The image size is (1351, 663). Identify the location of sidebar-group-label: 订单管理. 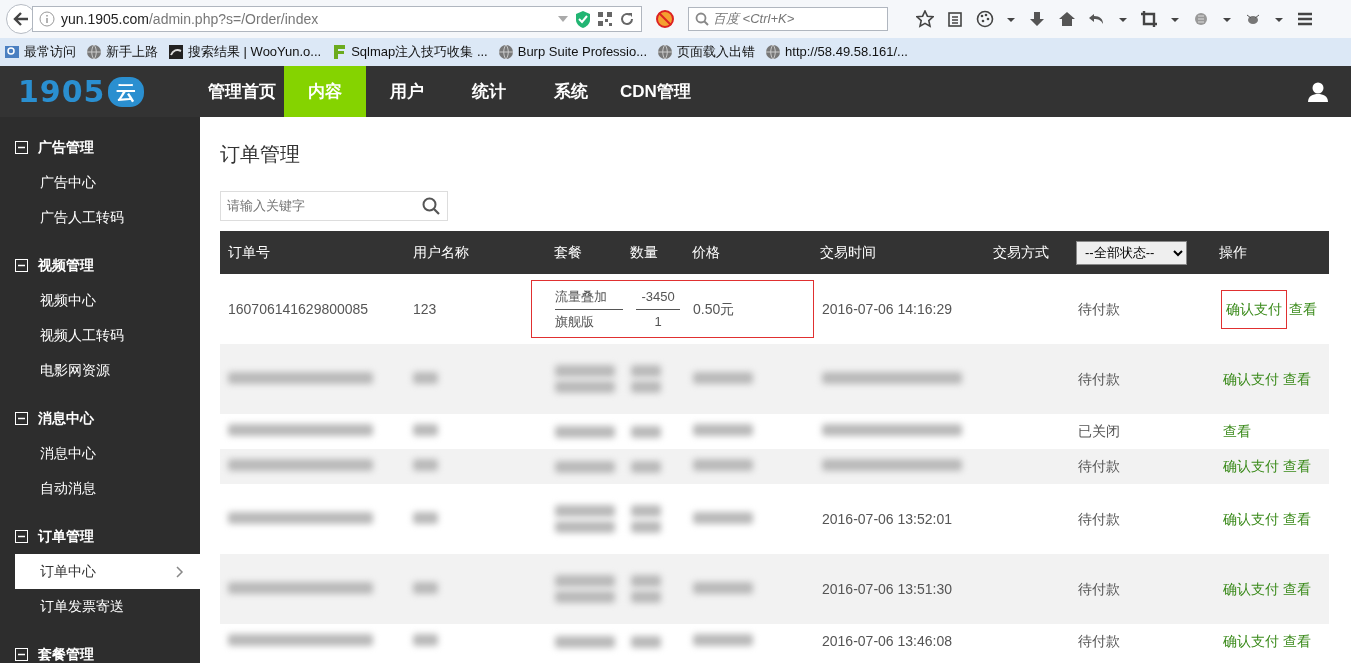
(66, 536).